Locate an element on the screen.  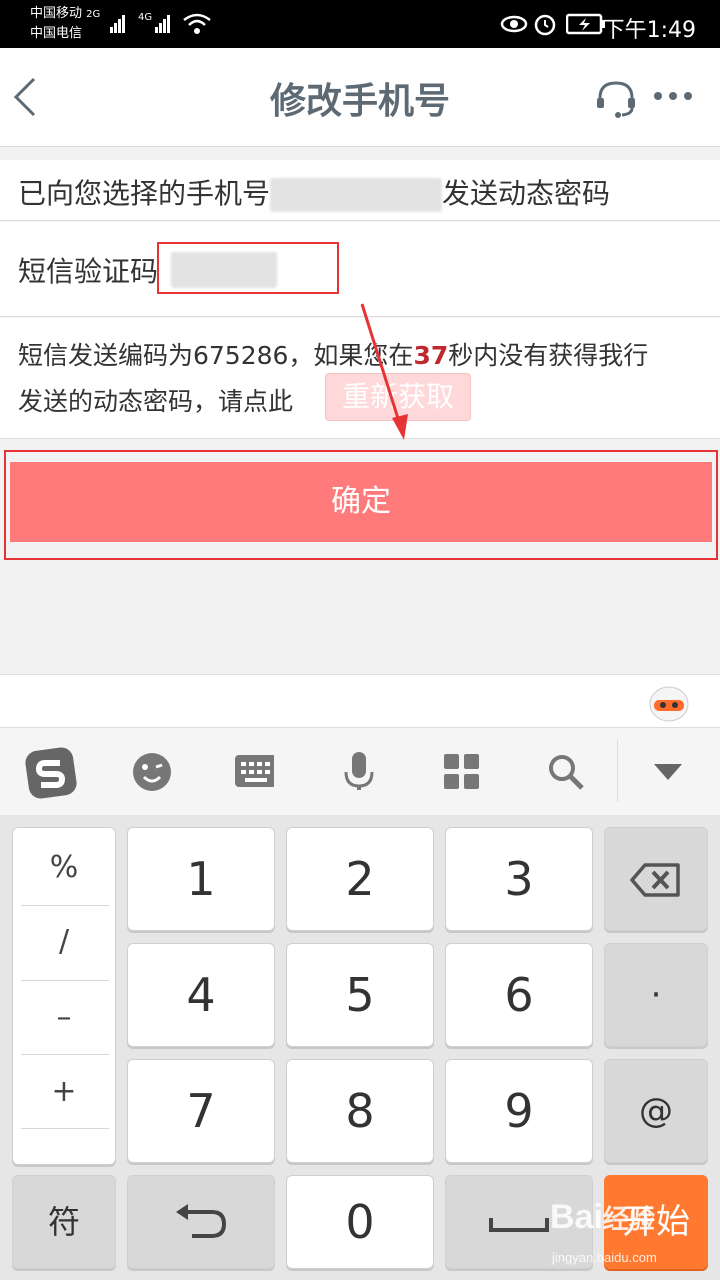
carrier-1-name: 中国移动 is located at coordinates (56, 13).